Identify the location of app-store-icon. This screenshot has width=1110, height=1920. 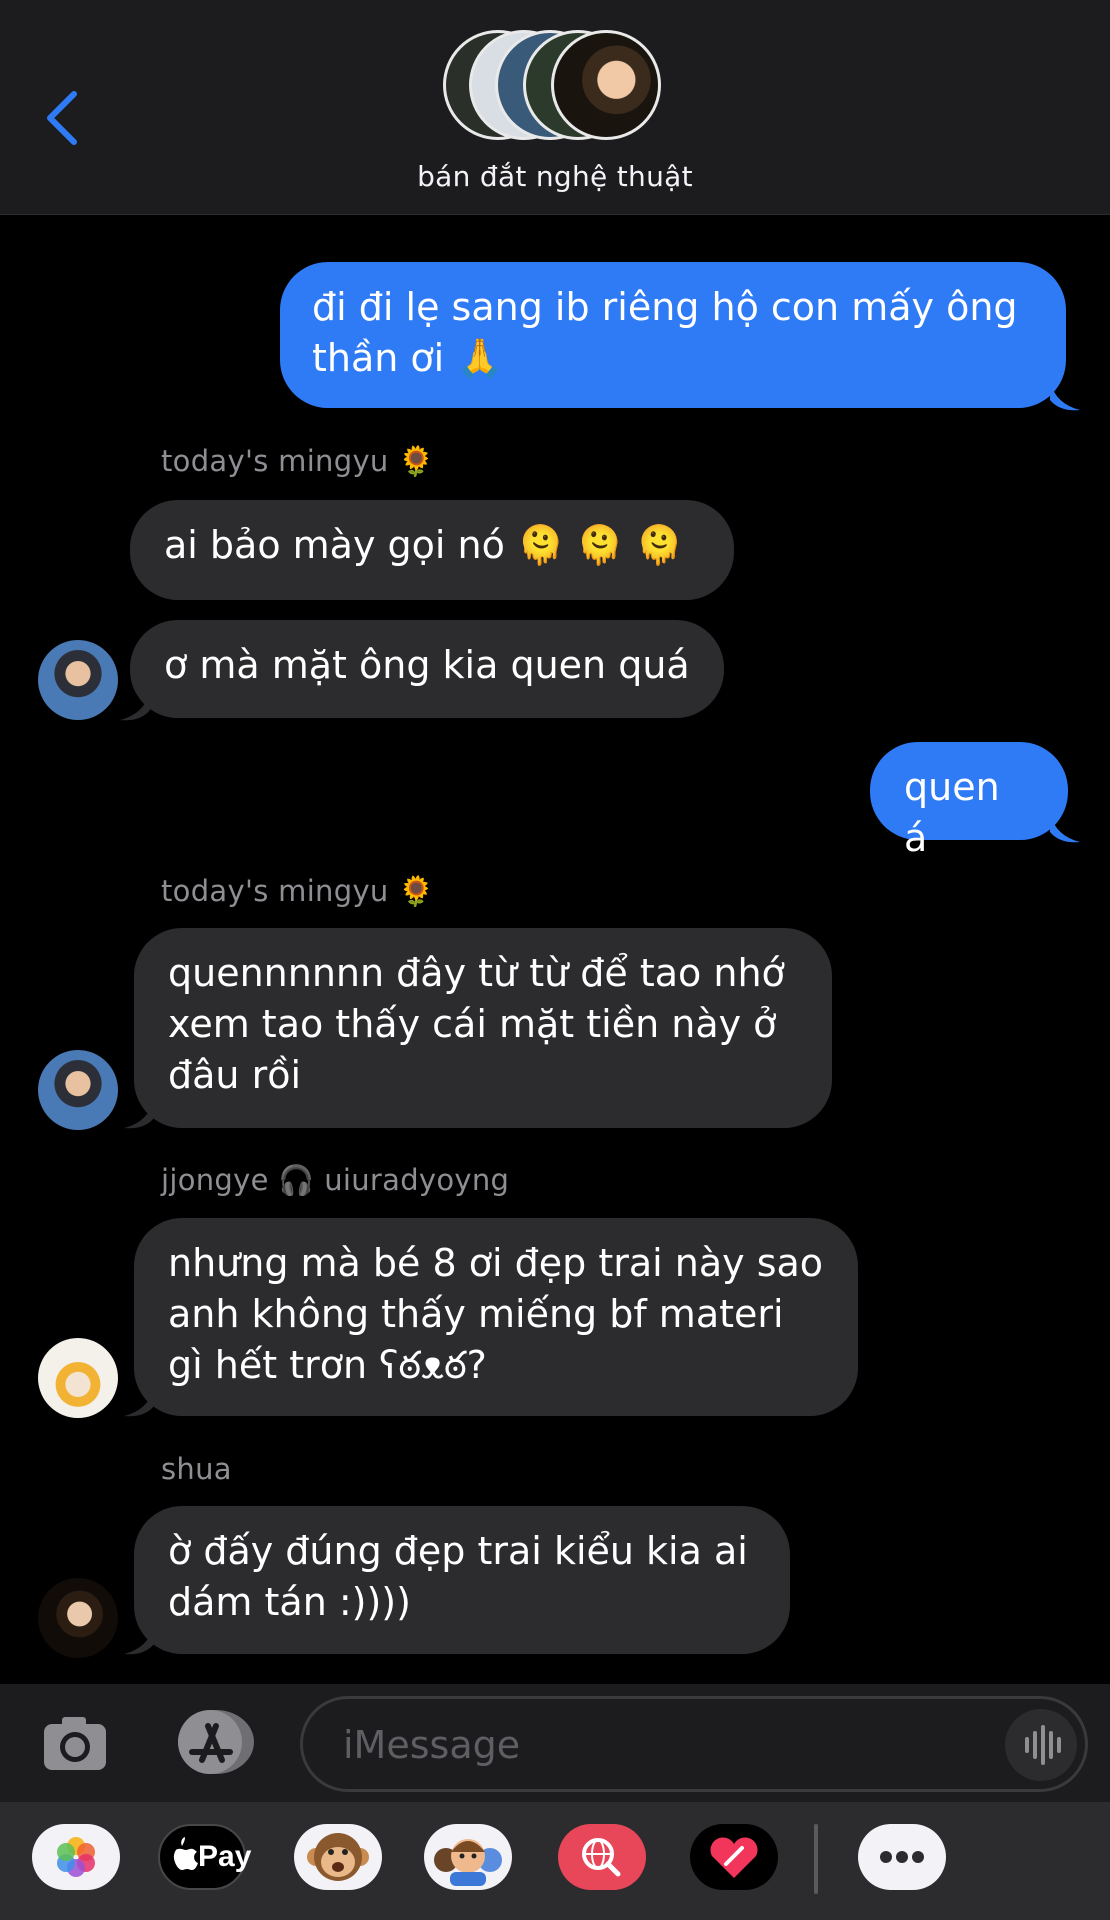
(213, 1742).